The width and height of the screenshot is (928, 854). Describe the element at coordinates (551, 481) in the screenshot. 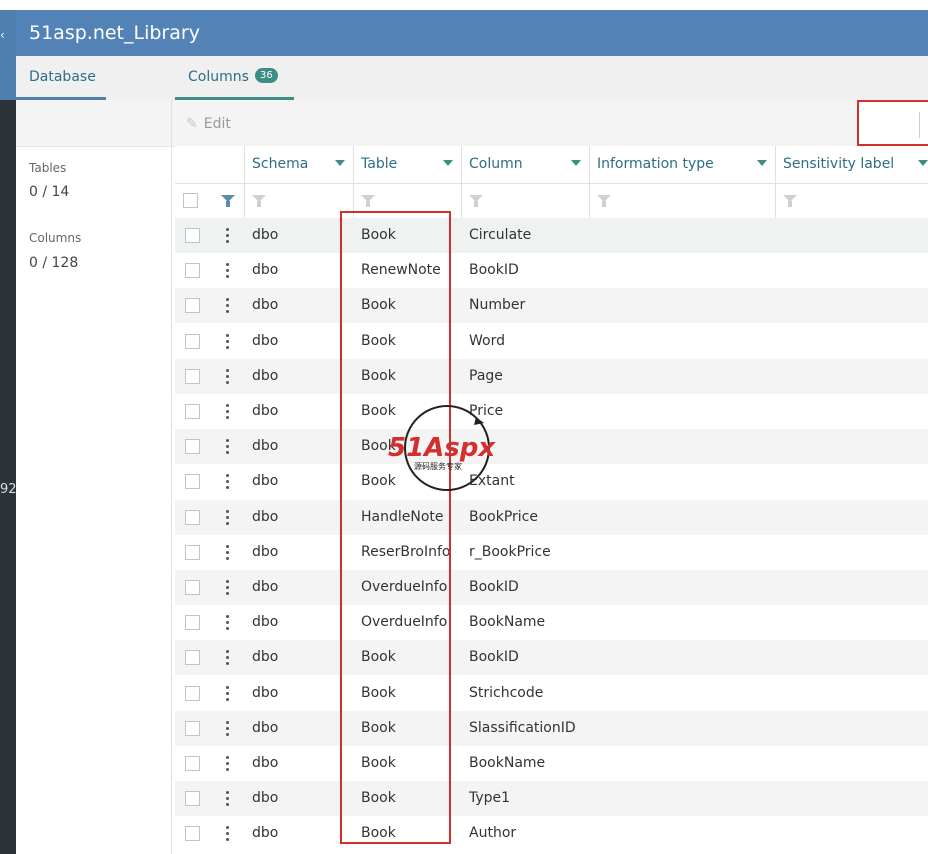

I see `table-row: dbo Book Extant` at that location.